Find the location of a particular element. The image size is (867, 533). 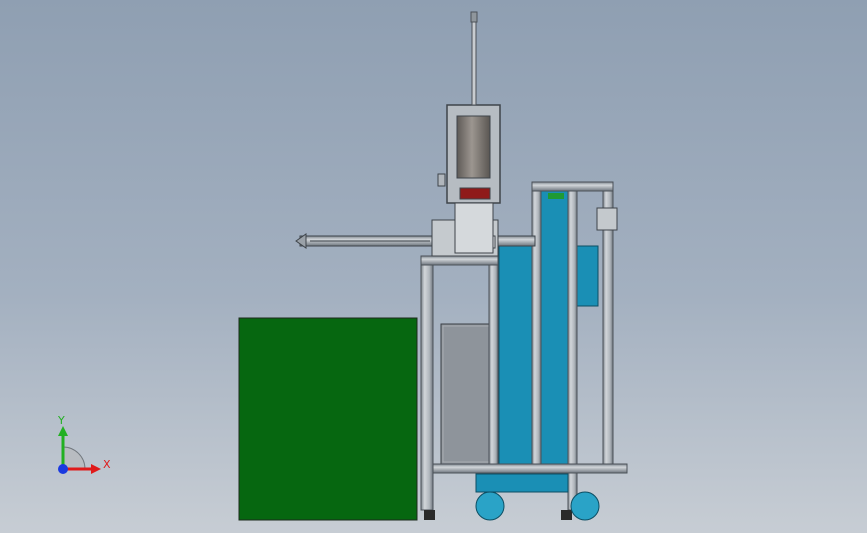

foot-left is located at coordinates (429, 515).